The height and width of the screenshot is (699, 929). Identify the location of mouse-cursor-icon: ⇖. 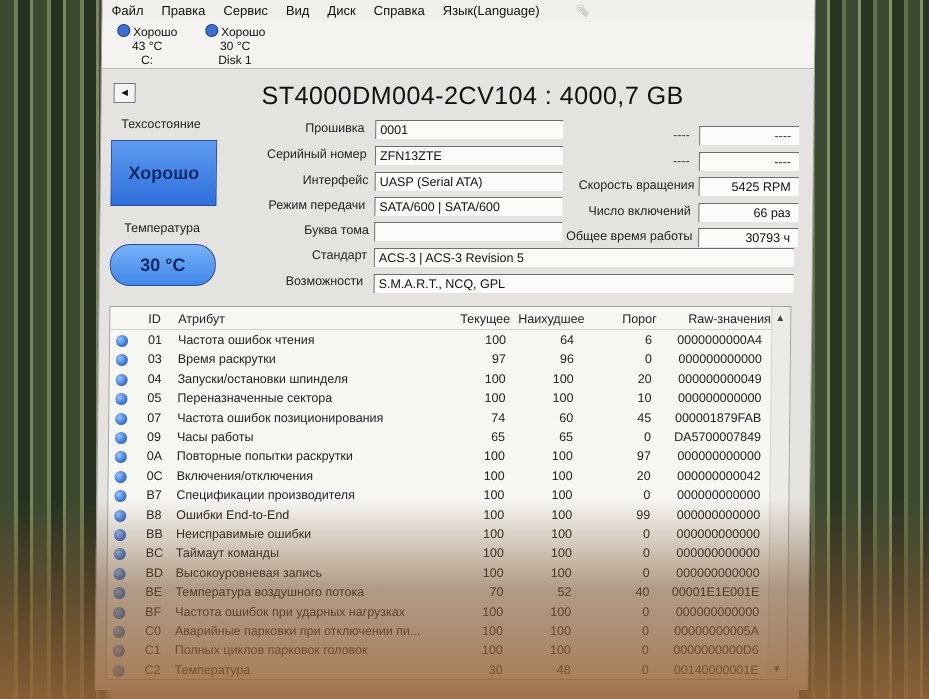
(583, 10).